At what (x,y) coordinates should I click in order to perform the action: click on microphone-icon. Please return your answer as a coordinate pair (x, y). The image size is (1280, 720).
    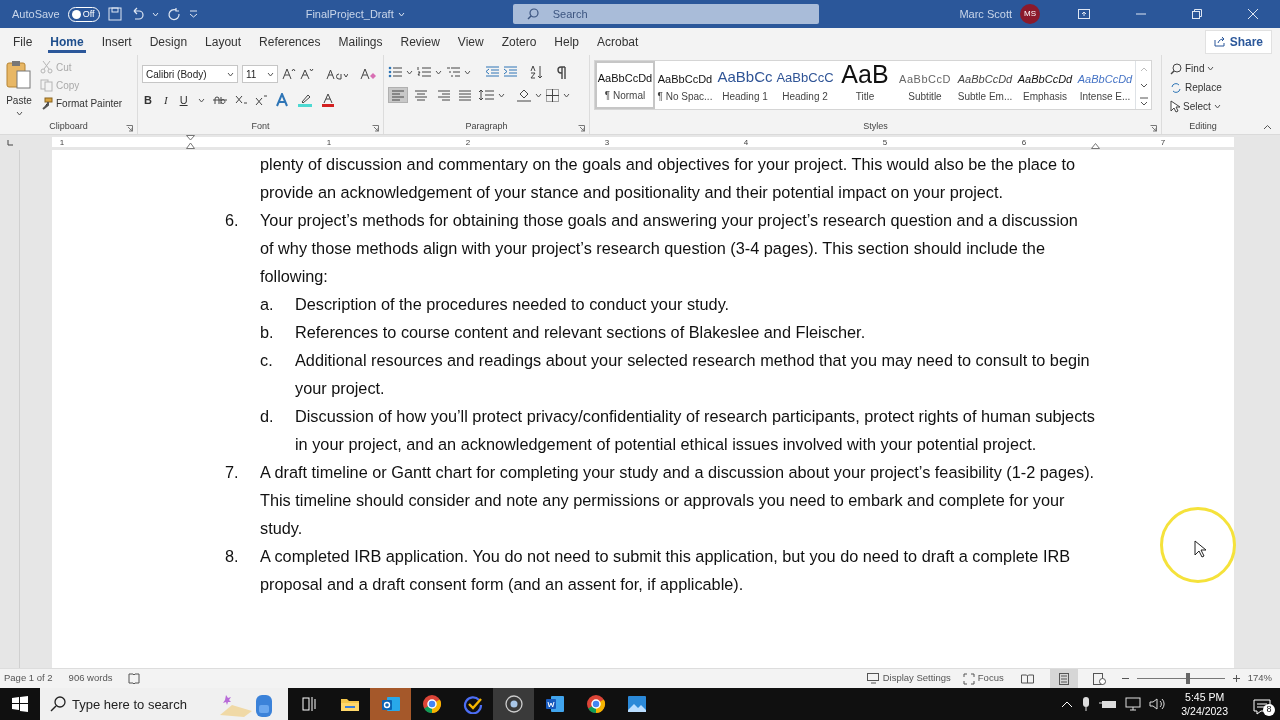
    Looking at the image, I should click on (1086, 704).